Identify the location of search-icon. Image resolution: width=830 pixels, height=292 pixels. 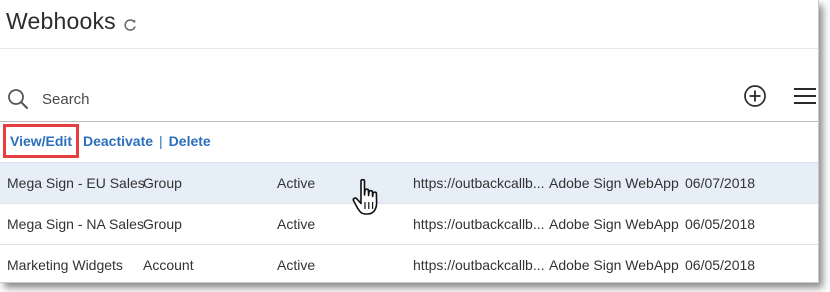
(18, 99).